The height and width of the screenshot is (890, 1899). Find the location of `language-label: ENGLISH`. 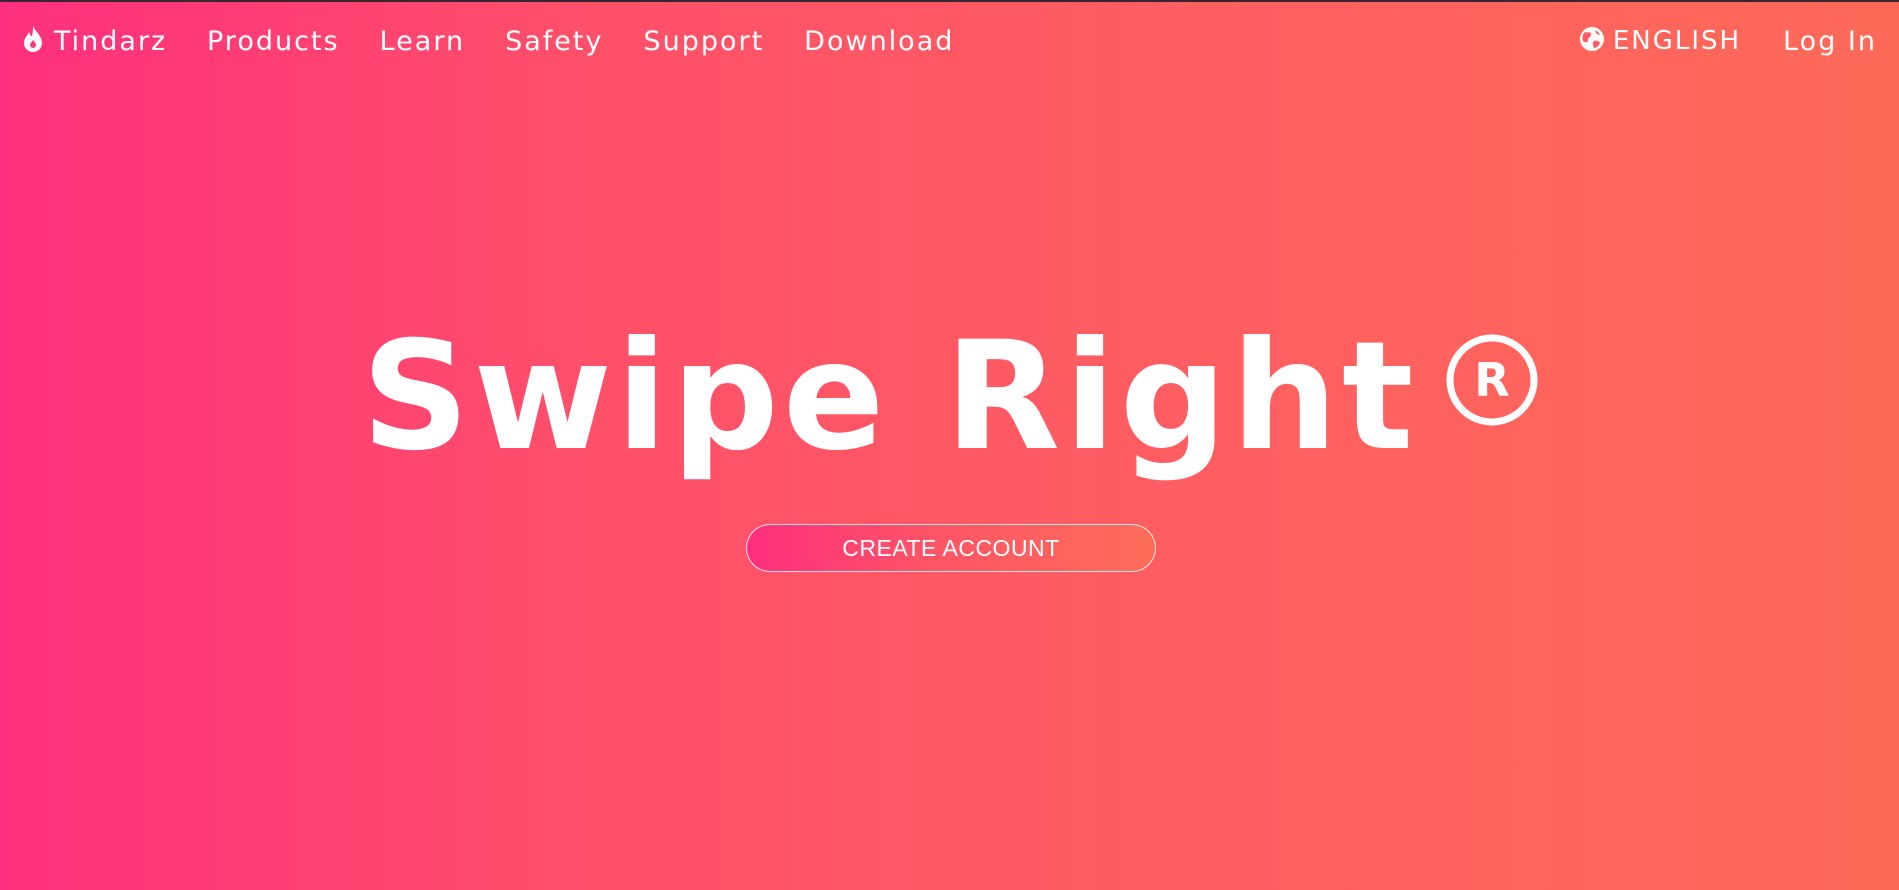

language-label: ENGLISH is located at coordinates (1677, 41).